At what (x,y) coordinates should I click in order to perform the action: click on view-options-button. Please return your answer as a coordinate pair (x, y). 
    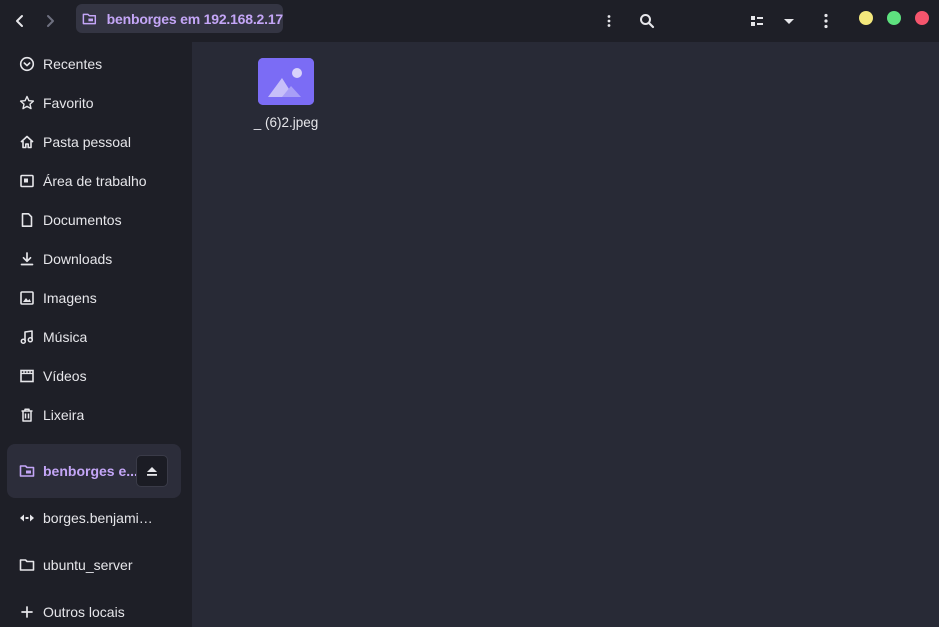
    Looking at the image, I should click on (789, 21).